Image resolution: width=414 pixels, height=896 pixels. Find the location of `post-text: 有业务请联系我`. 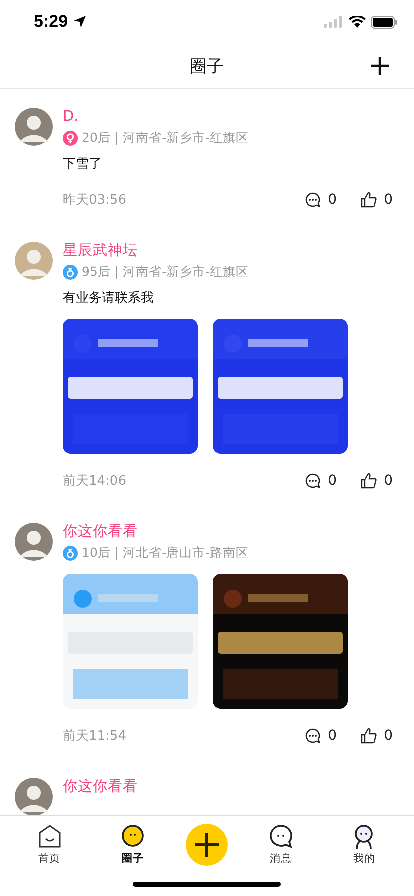

post-text: 有业务请联系我 is located at coordinates (108, 298).